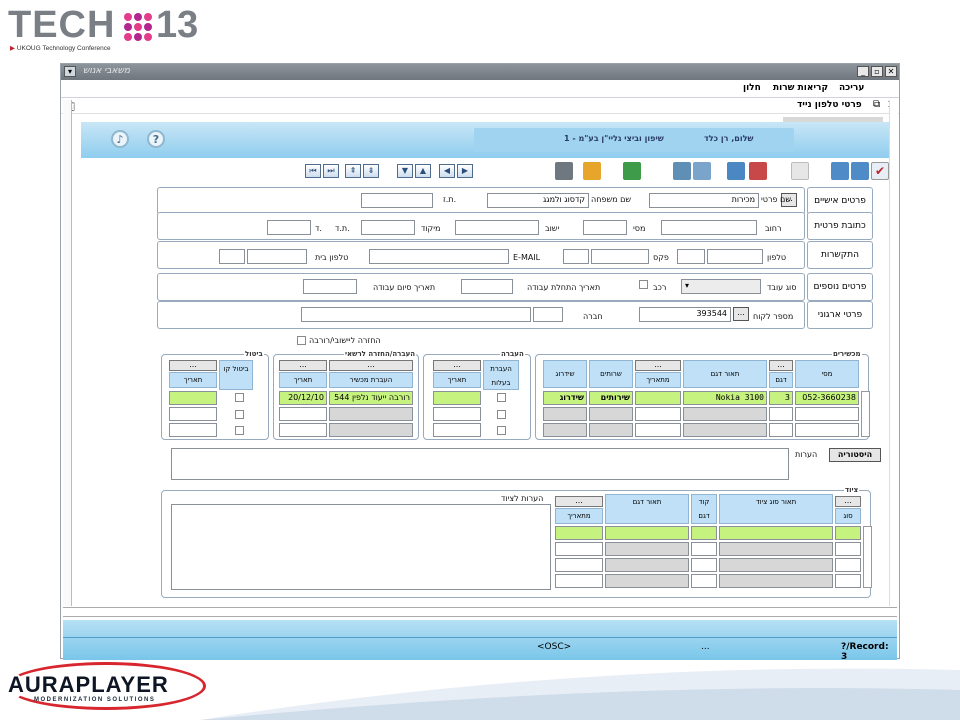 The height and width of the screenshot is (720, 960). What do you see at coordinates (685, 314) in the screenshot?
I see `customer-number-field: 393544` at bounding box center [685, 314].